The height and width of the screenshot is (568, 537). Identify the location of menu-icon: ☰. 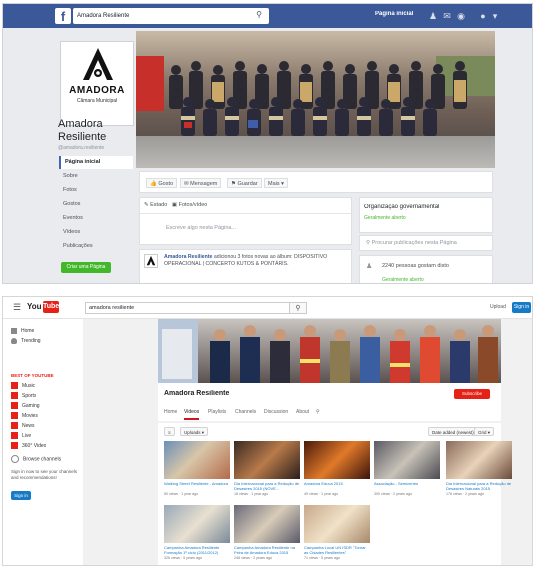
(18, 307).